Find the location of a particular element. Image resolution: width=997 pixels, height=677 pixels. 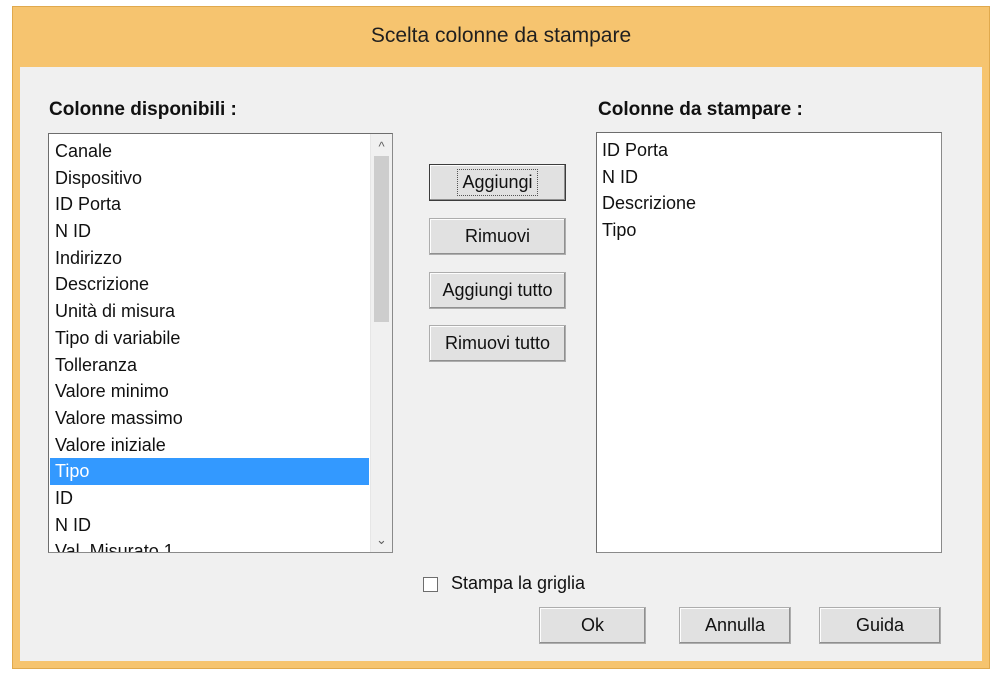

dialog-title: Scelta colonne da stampare is located at coordinates (501, 35).